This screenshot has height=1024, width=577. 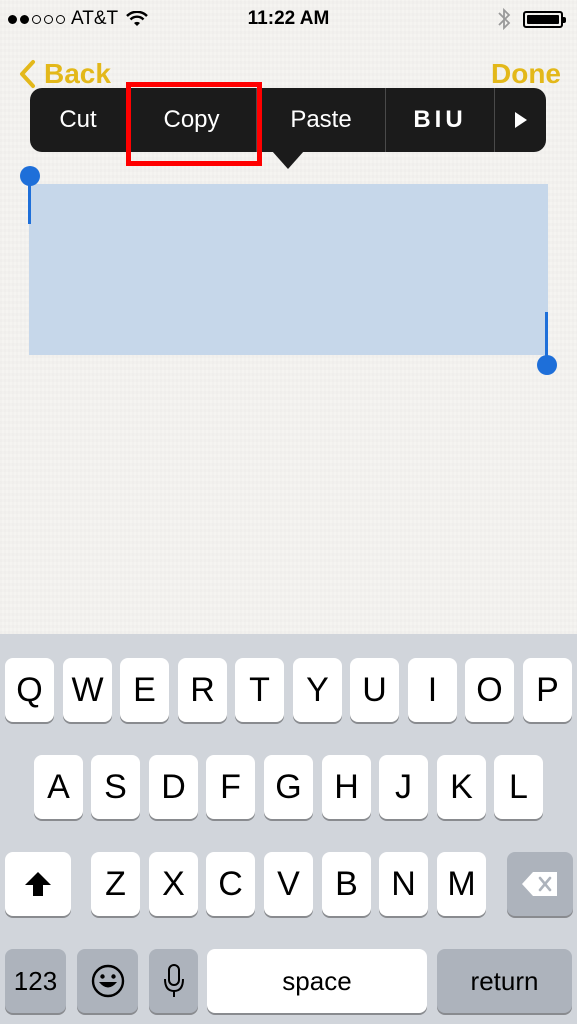 What do you see at coordinates (317, 690) in the screenshot?
I see `key-y: Y` at bounding box center [317, 690].